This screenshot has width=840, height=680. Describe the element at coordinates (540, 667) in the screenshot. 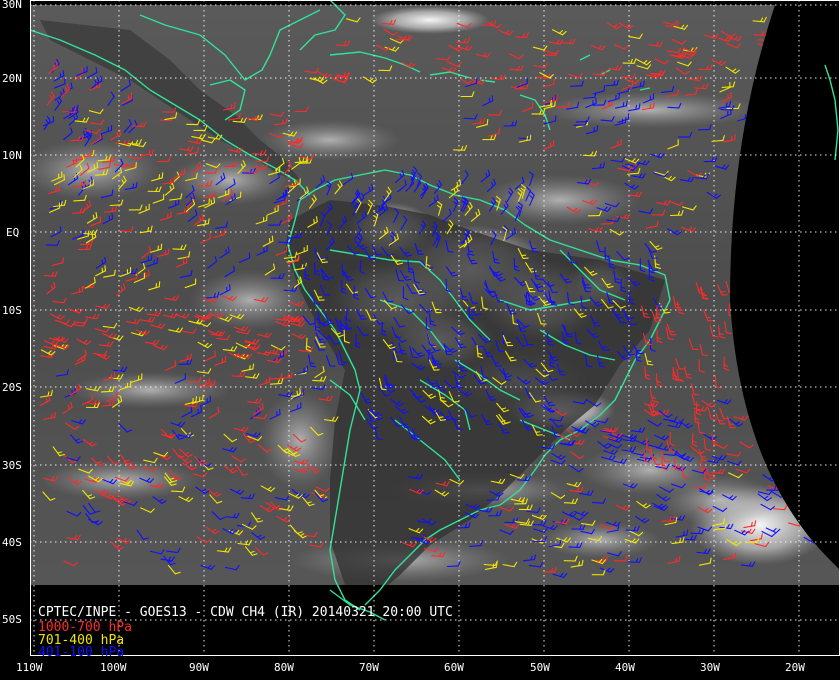

I see `lon-label-50w: 50W` at that location.